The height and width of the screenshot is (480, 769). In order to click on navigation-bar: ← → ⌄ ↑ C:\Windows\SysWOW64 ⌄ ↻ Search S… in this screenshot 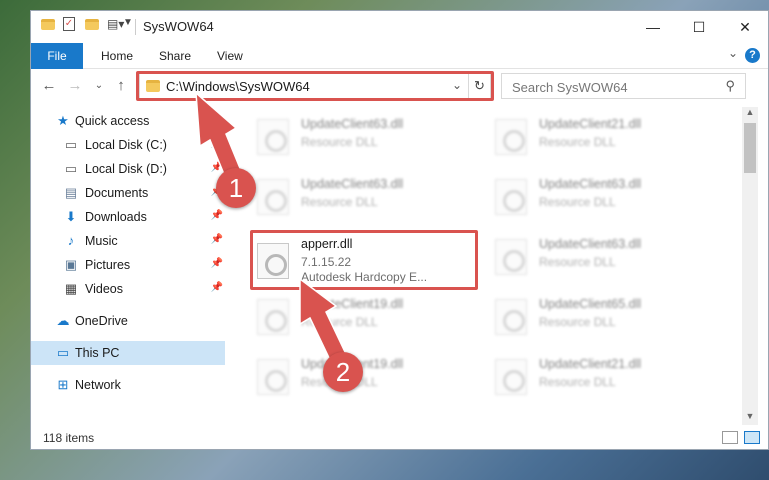, I will do `click(399, 87)`.